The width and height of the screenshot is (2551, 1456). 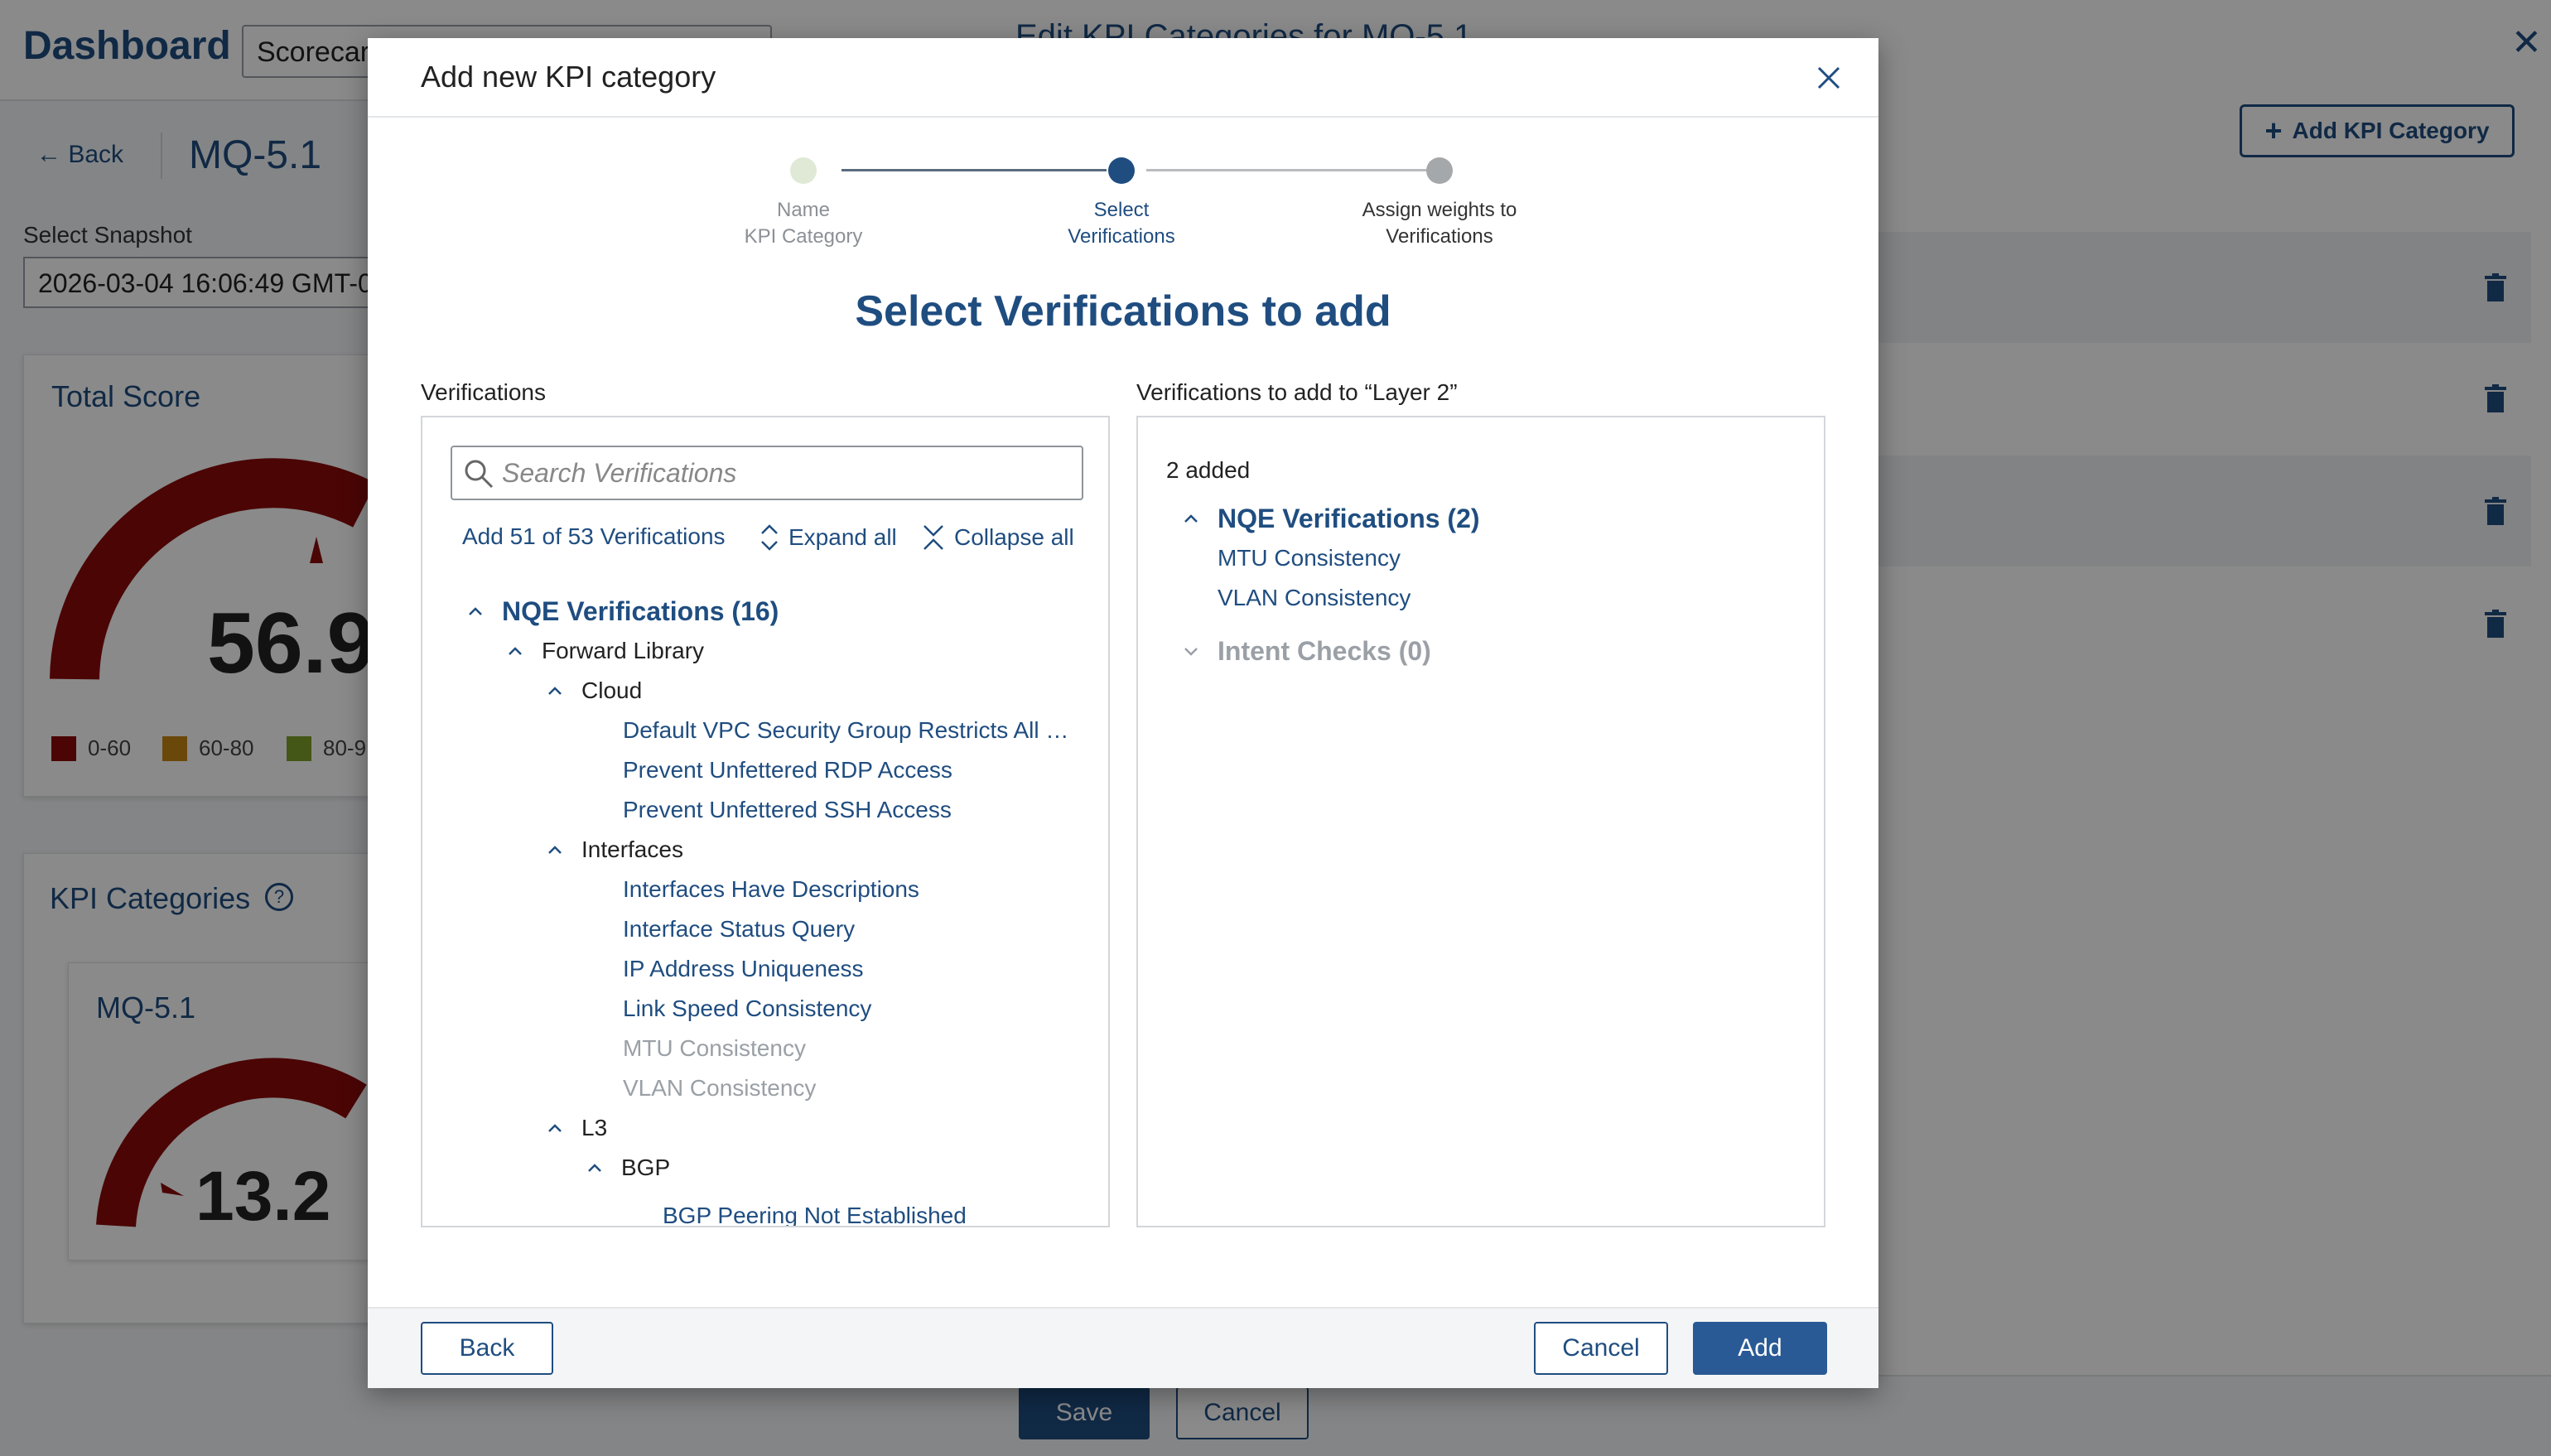 I want to click on tree-node-label: Interfaces, so click(x=632, y=849).